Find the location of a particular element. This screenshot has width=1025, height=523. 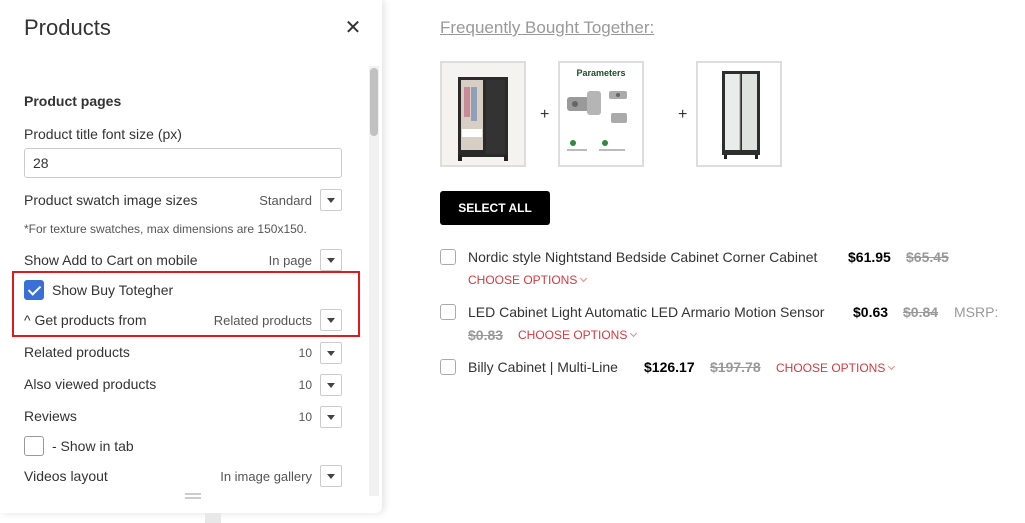

item-price: $126.17 is located at coordinates (669, 367).